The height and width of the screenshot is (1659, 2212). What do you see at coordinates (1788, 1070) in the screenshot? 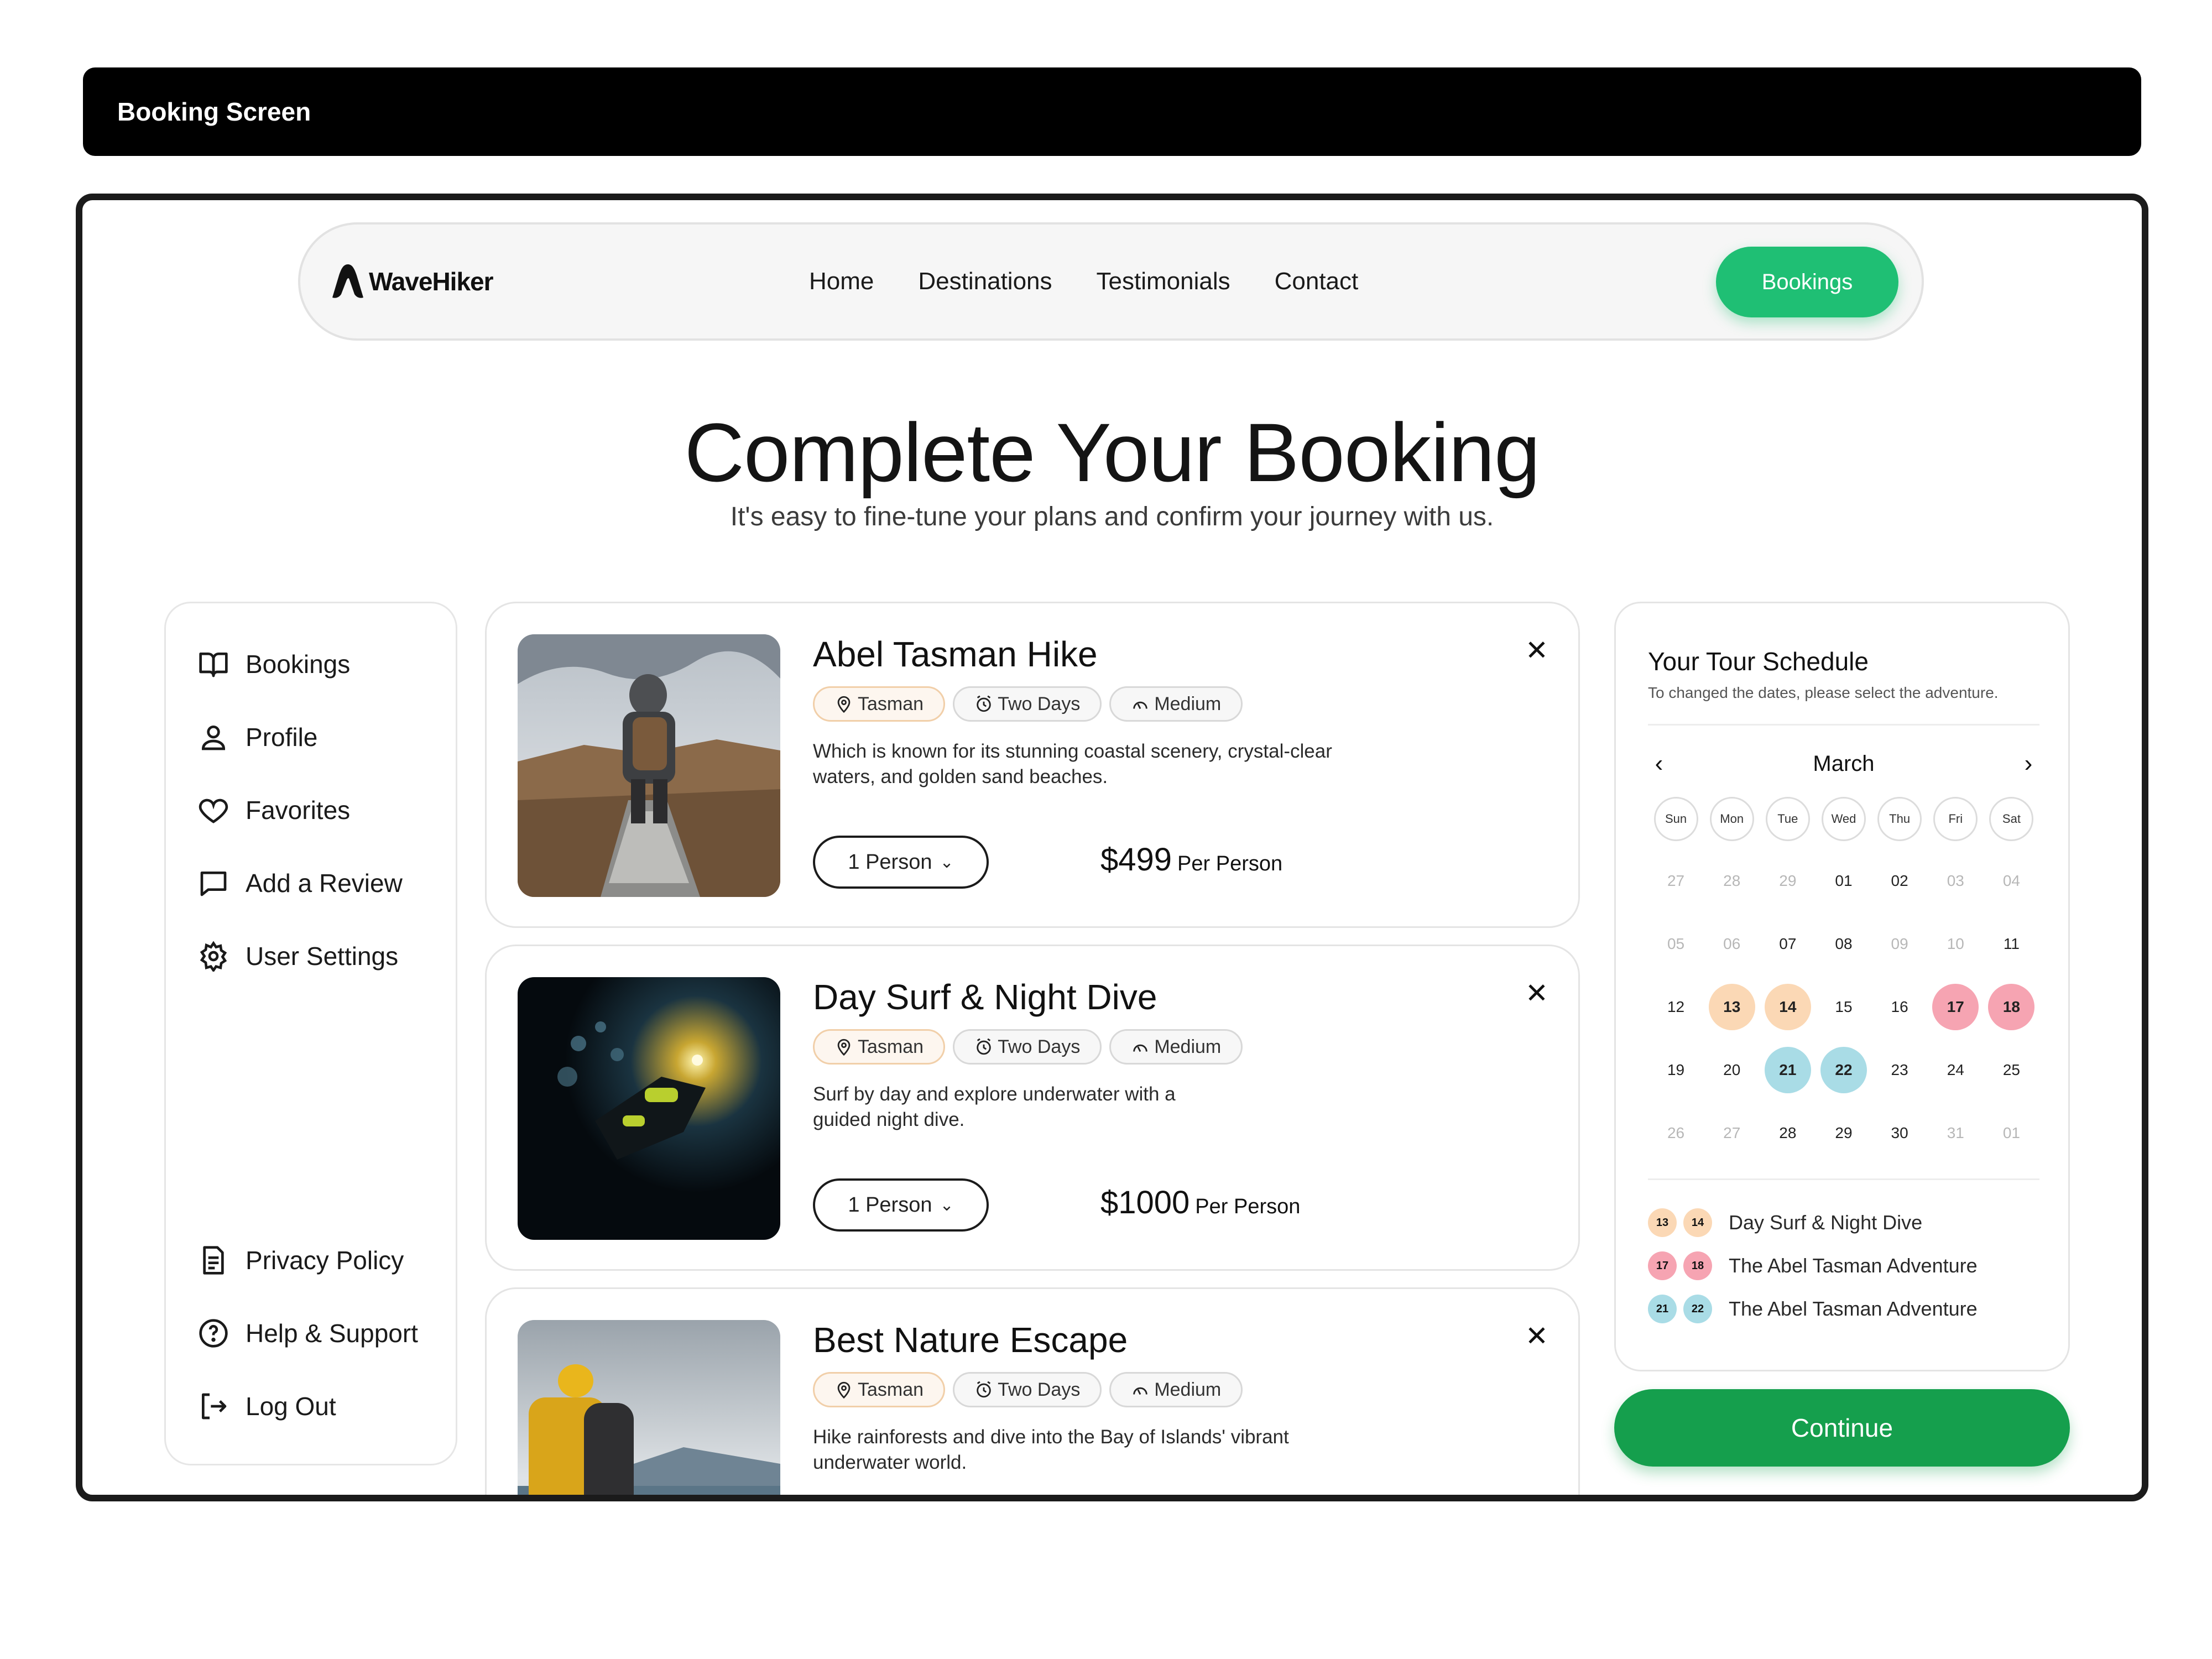
I see `calendar-day: 21` at bounding box center [1788, 1070].